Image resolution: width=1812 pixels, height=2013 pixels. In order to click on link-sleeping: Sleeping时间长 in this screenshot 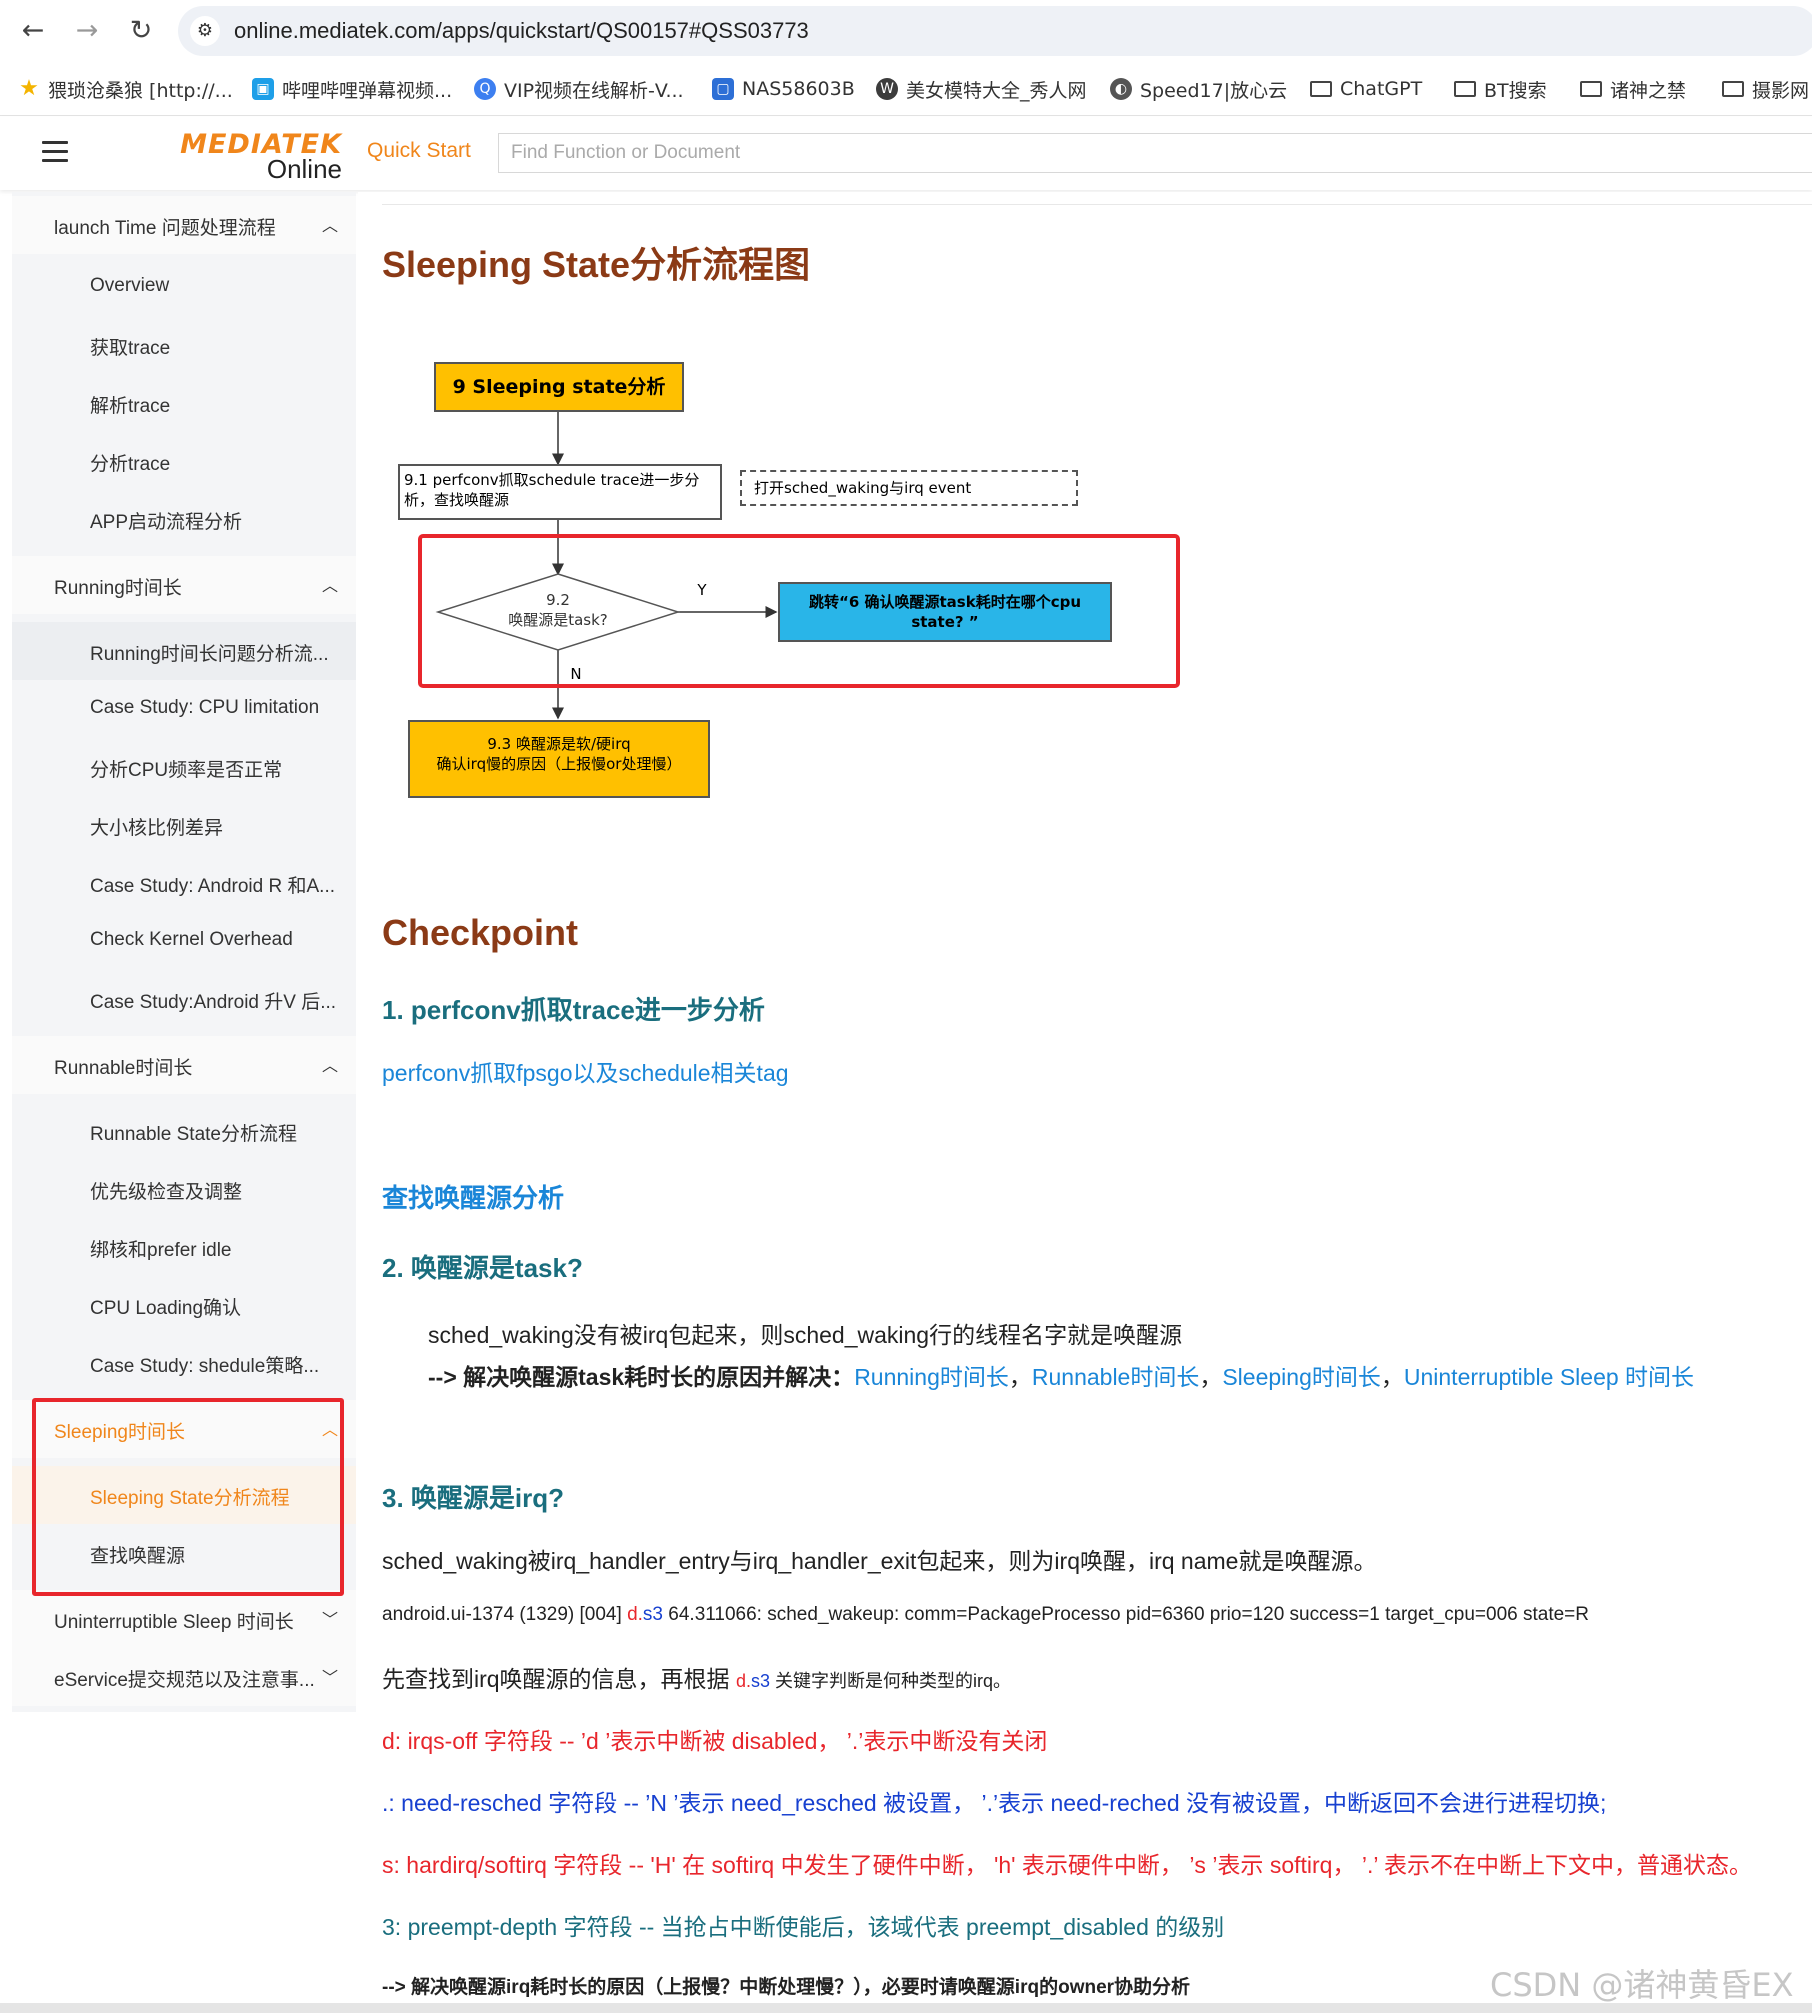, I will do `click(1301, 1377)`.